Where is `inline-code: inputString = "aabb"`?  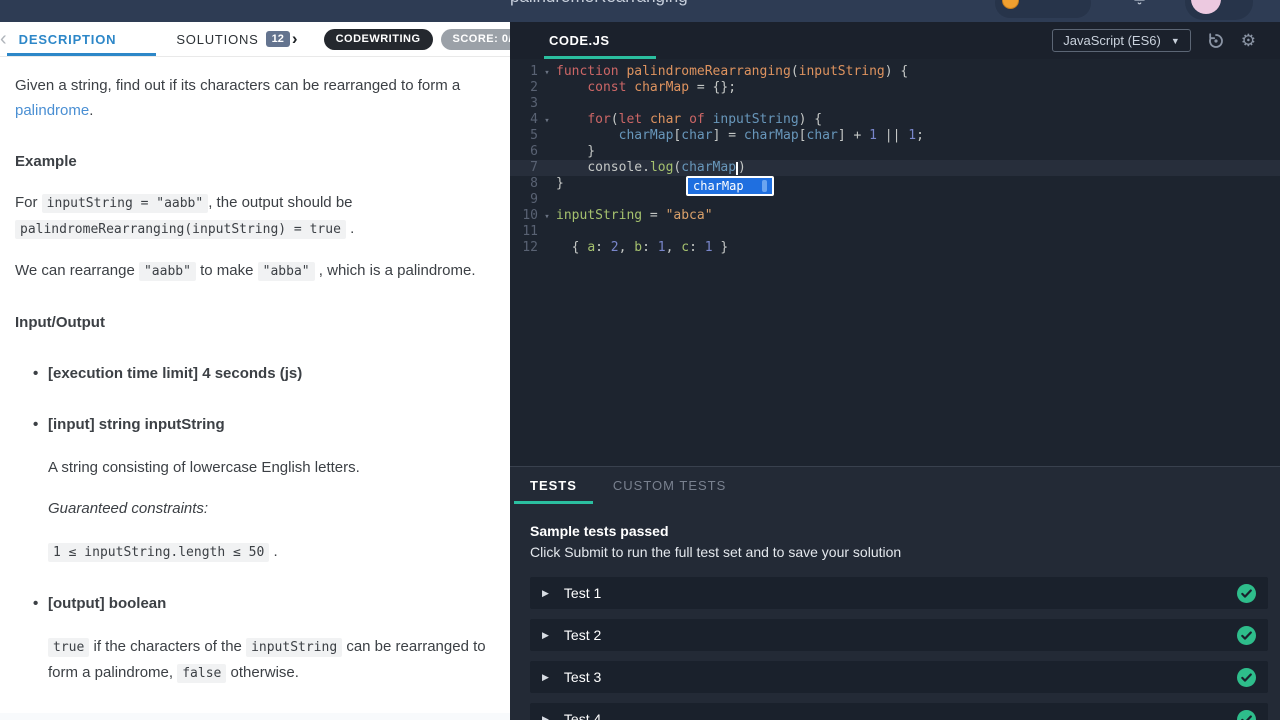 inline-code: inputString = "aabb" is located at coordinates (125, 203).